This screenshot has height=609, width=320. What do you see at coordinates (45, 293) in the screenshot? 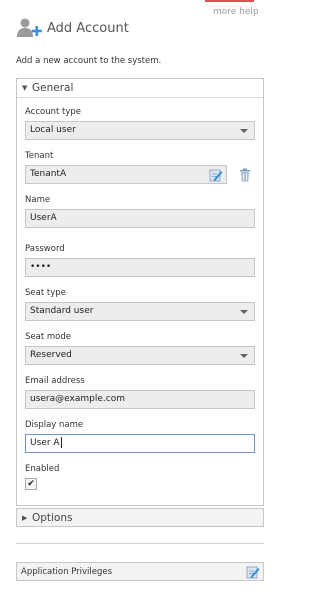
I see `seat-type-label: Seat type` at bounding box center [45, 293].